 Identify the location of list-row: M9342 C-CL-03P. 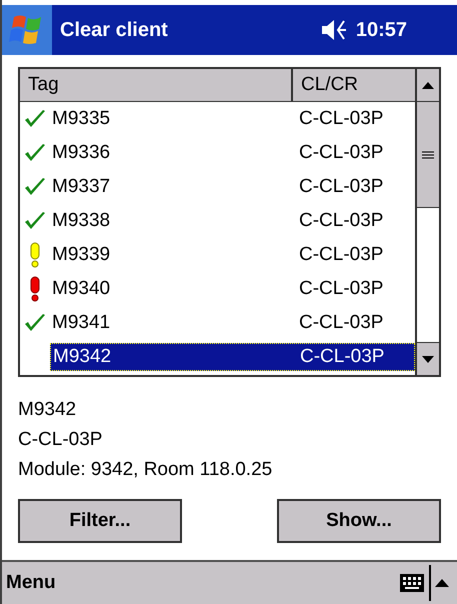
(232, 357).